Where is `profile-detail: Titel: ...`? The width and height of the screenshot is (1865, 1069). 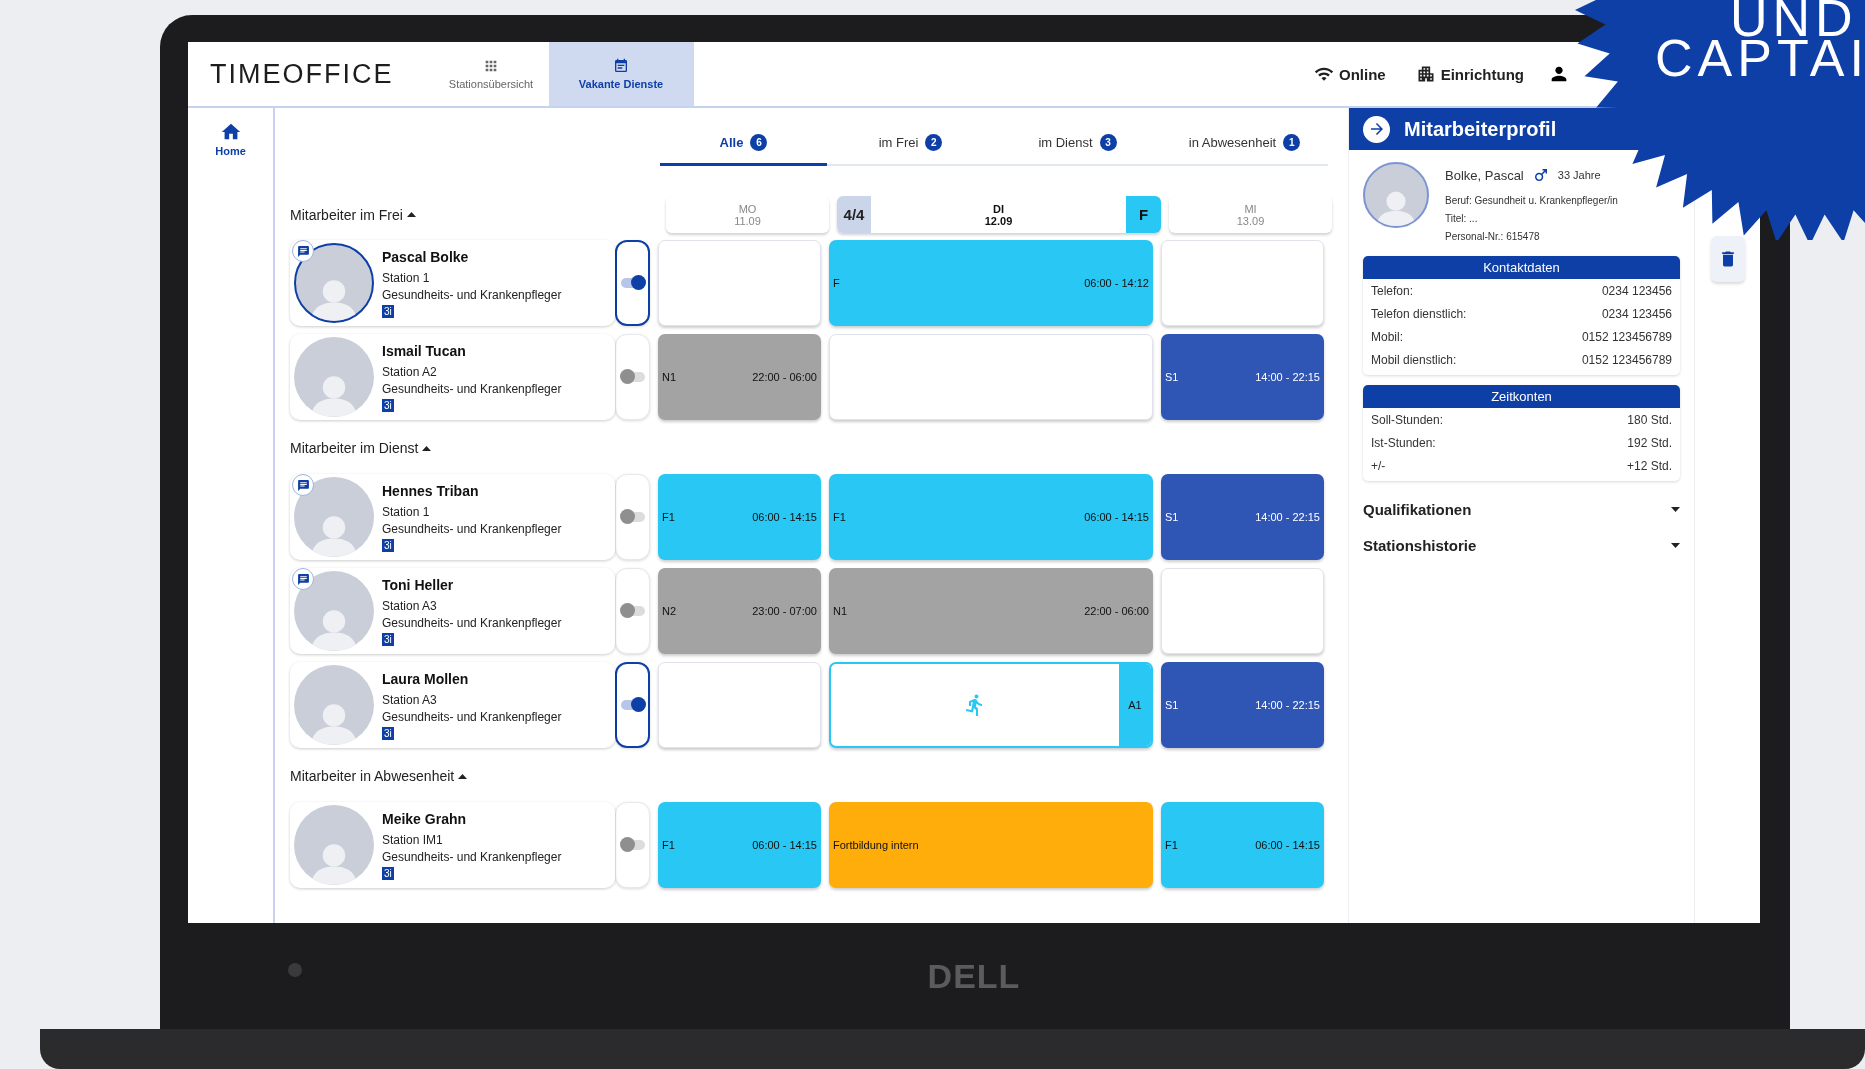
profile-detail: Titel: ... is located at coordinates (1461, 218).